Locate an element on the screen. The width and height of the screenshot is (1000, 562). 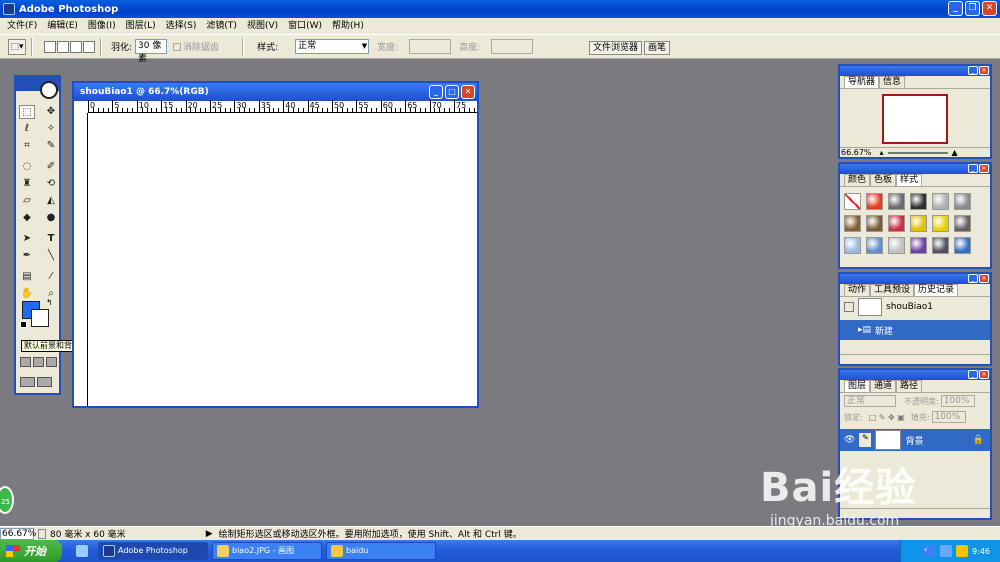
healing-brush-icon: ◌ is located at coordinates (27, 167).